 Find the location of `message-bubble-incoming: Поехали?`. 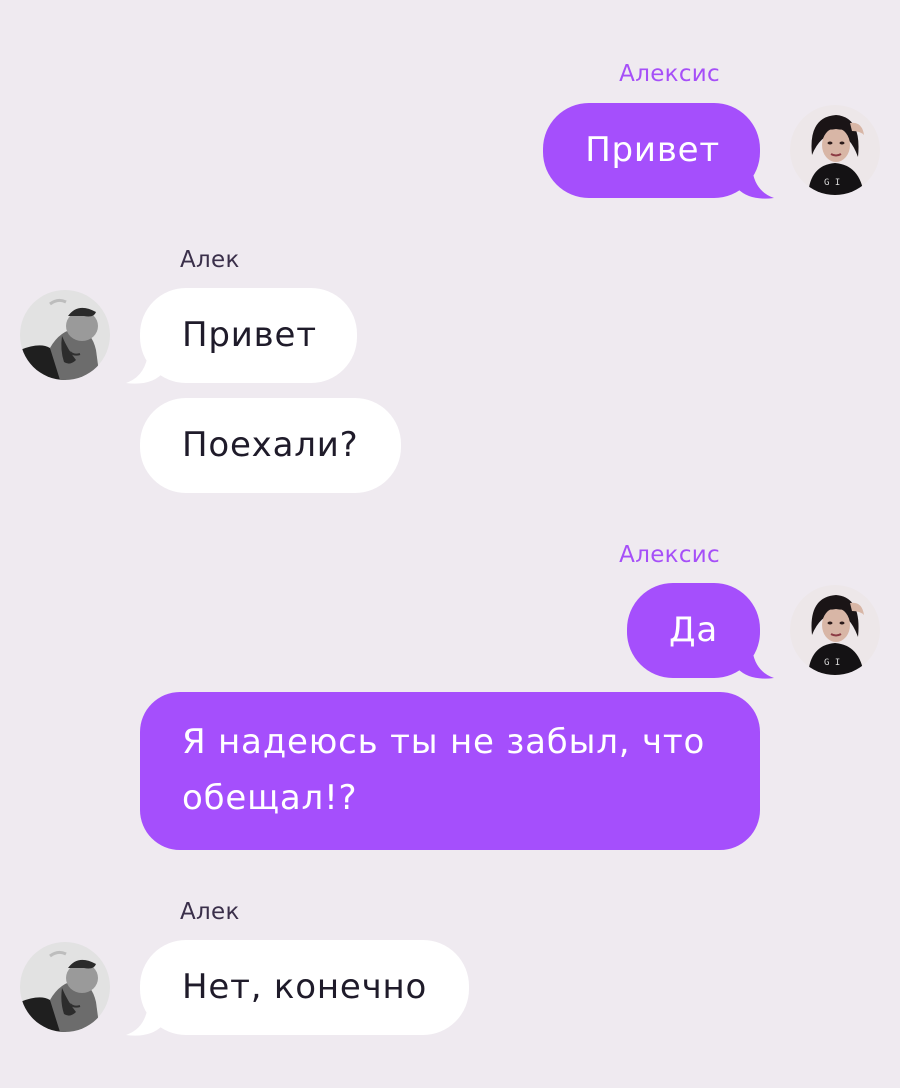

message-bubble-incoming: Поехали? is located at coordinates (270, 445).